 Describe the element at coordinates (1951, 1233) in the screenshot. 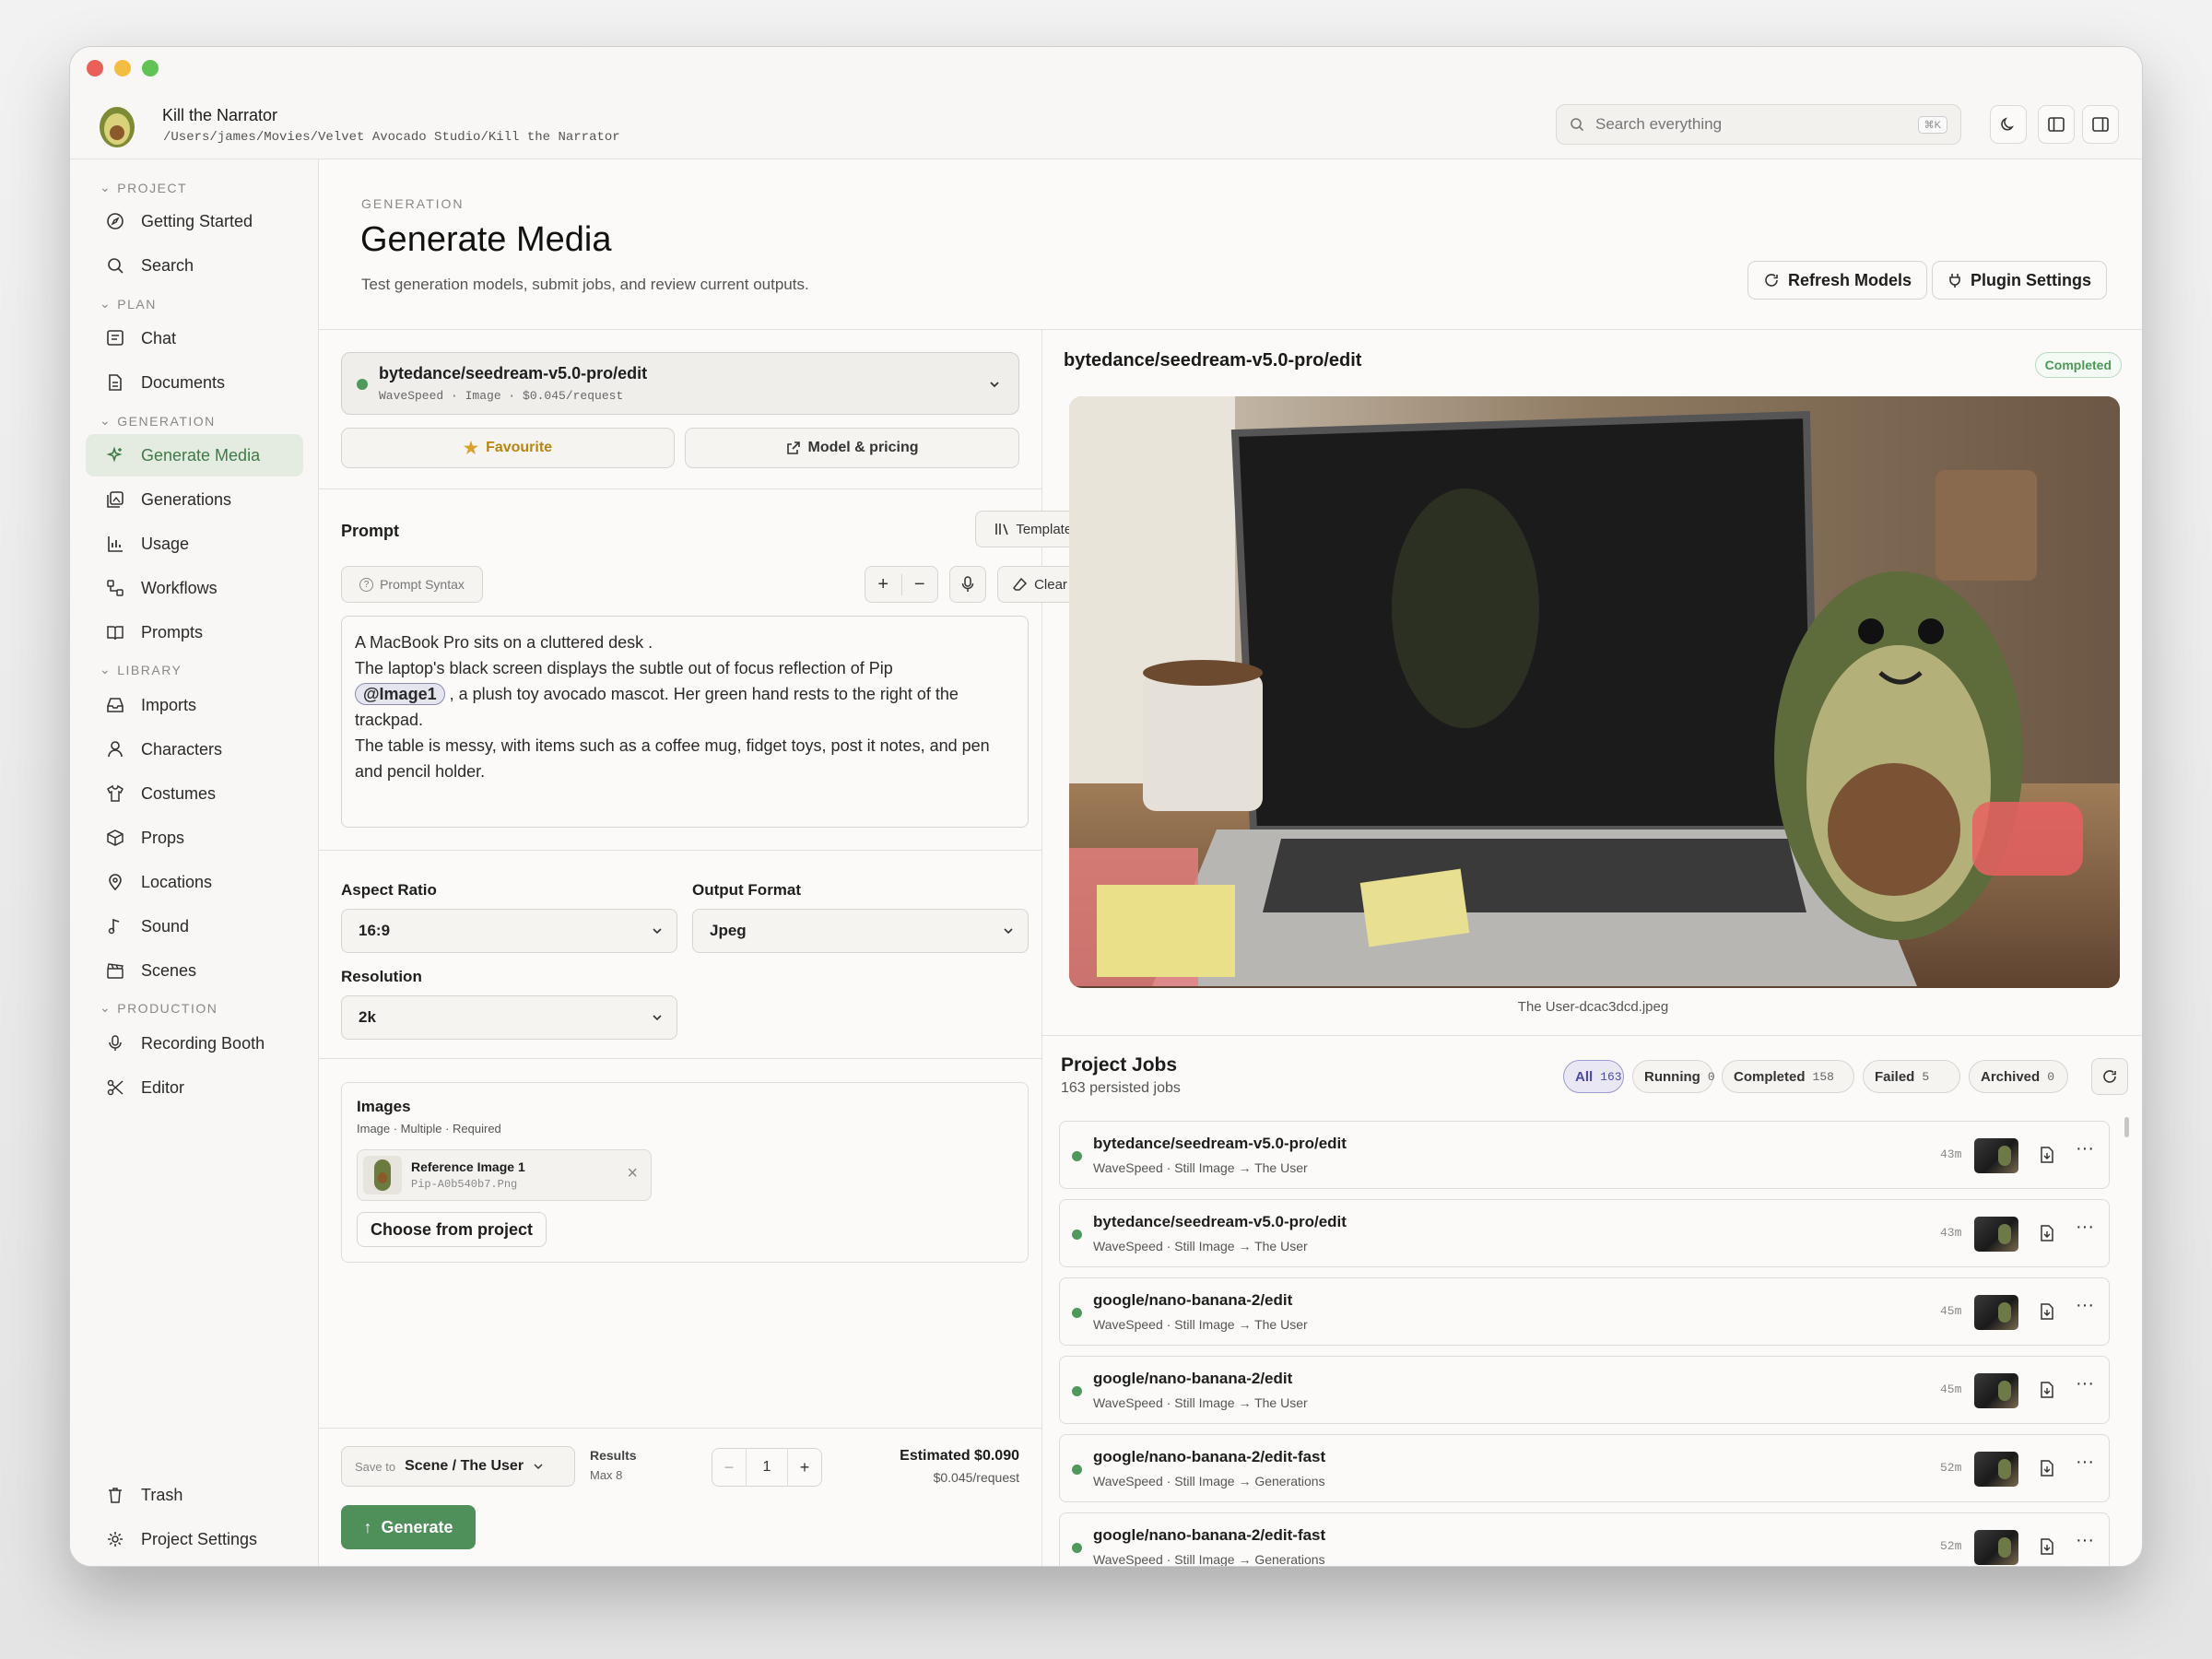

I see `job-age: 43m` at that location.